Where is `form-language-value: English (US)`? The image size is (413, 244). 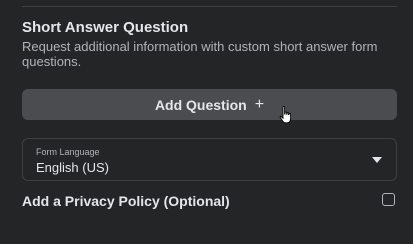
form-language-value: English (US) is located at coordinates (72, 167).